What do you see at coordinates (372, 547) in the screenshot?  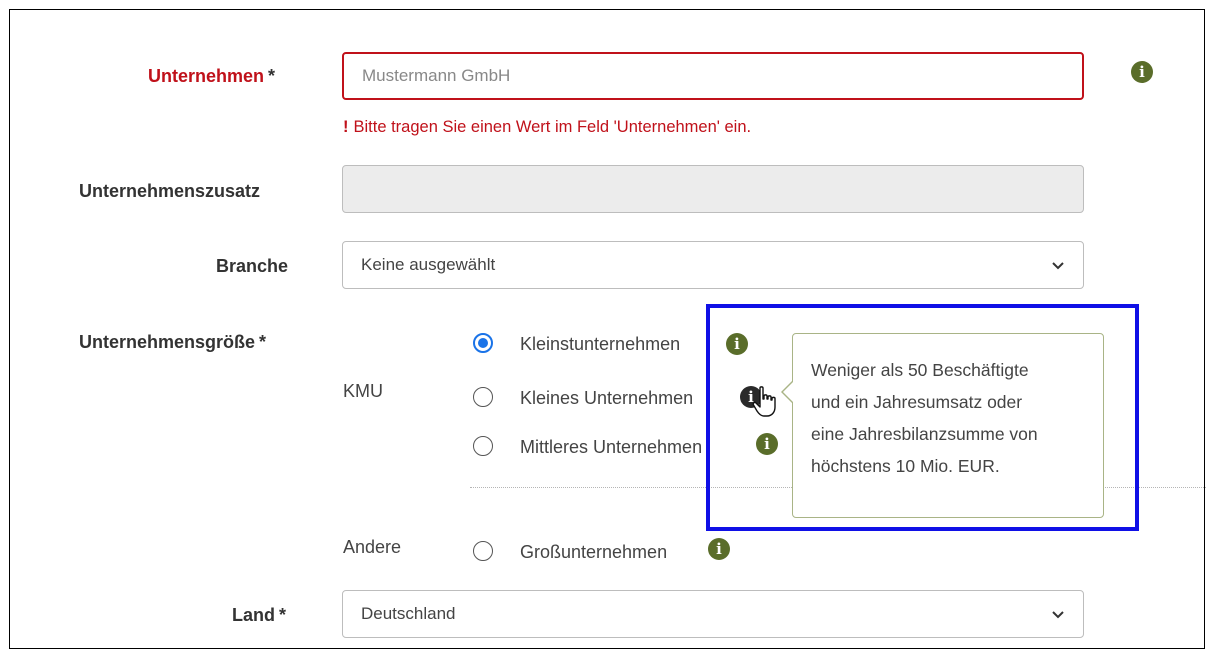 I see `other-group-label: Andere` at bounding box center [372, 547].